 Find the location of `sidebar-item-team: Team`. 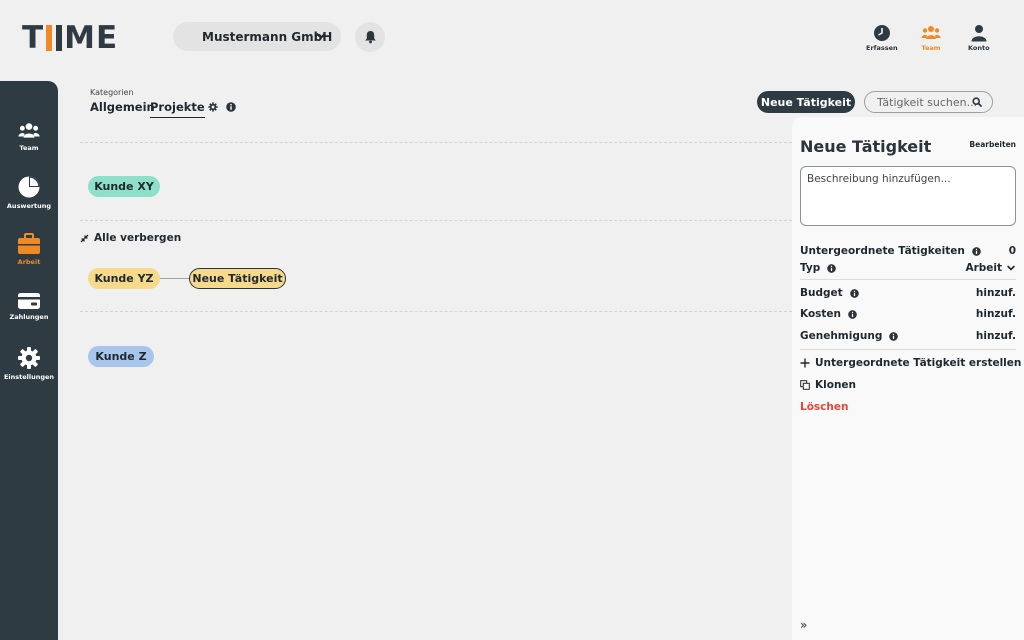

sidebar-item-team: Team is located at coordinates (29, 136).